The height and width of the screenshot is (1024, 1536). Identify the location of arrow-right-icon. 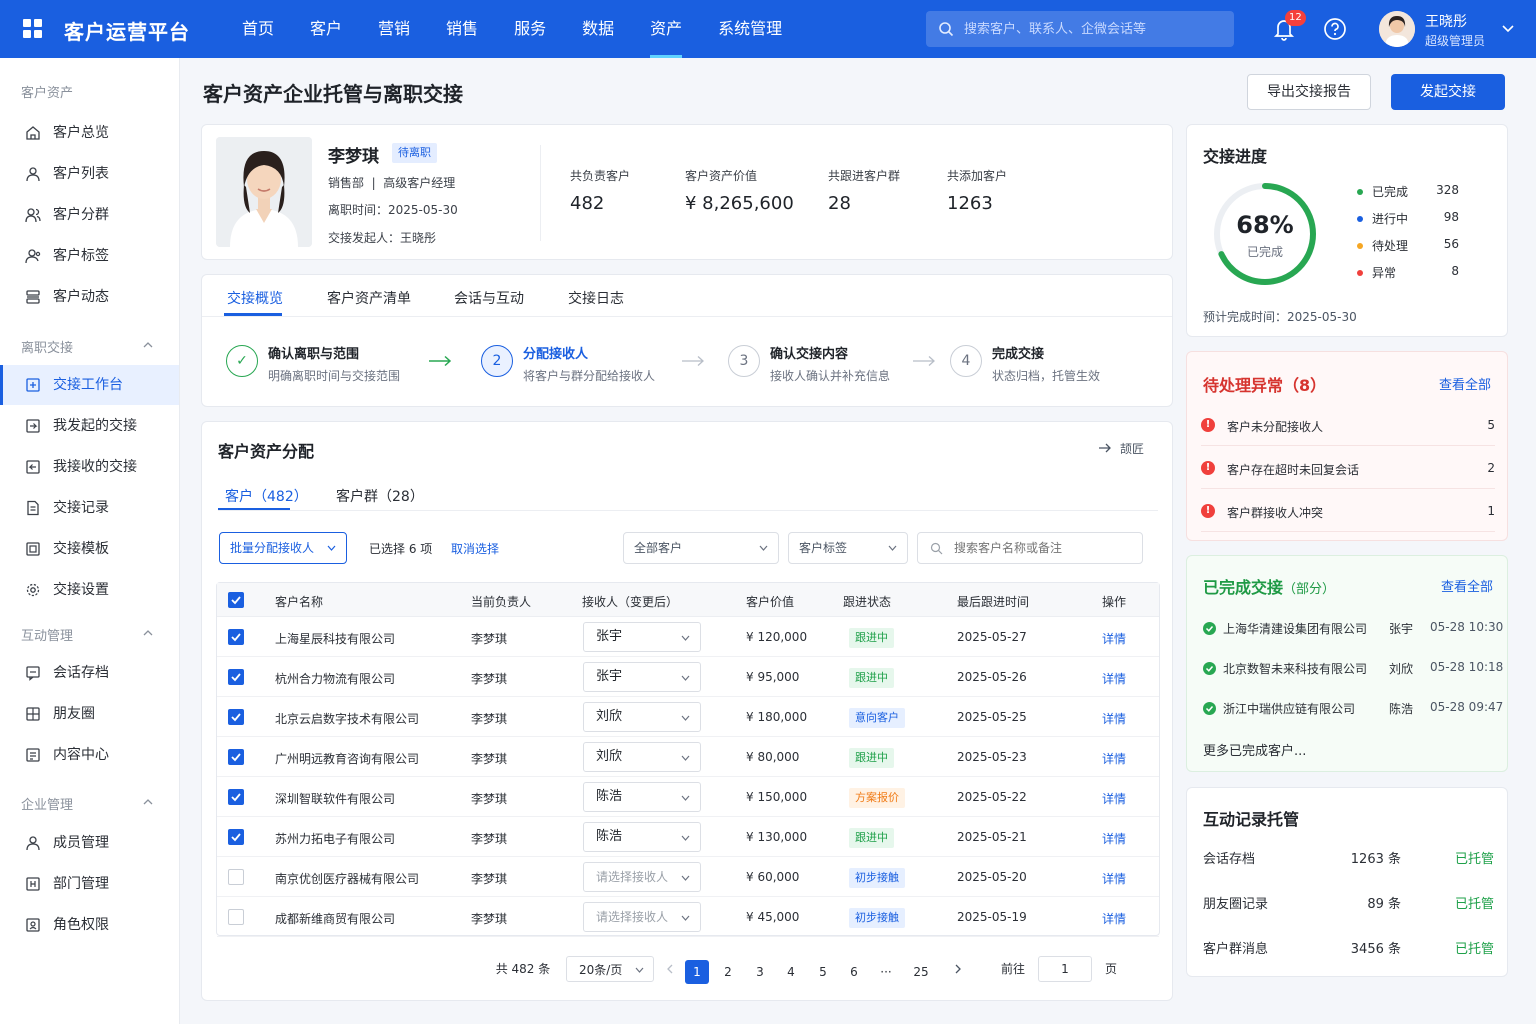
(1105, 448).